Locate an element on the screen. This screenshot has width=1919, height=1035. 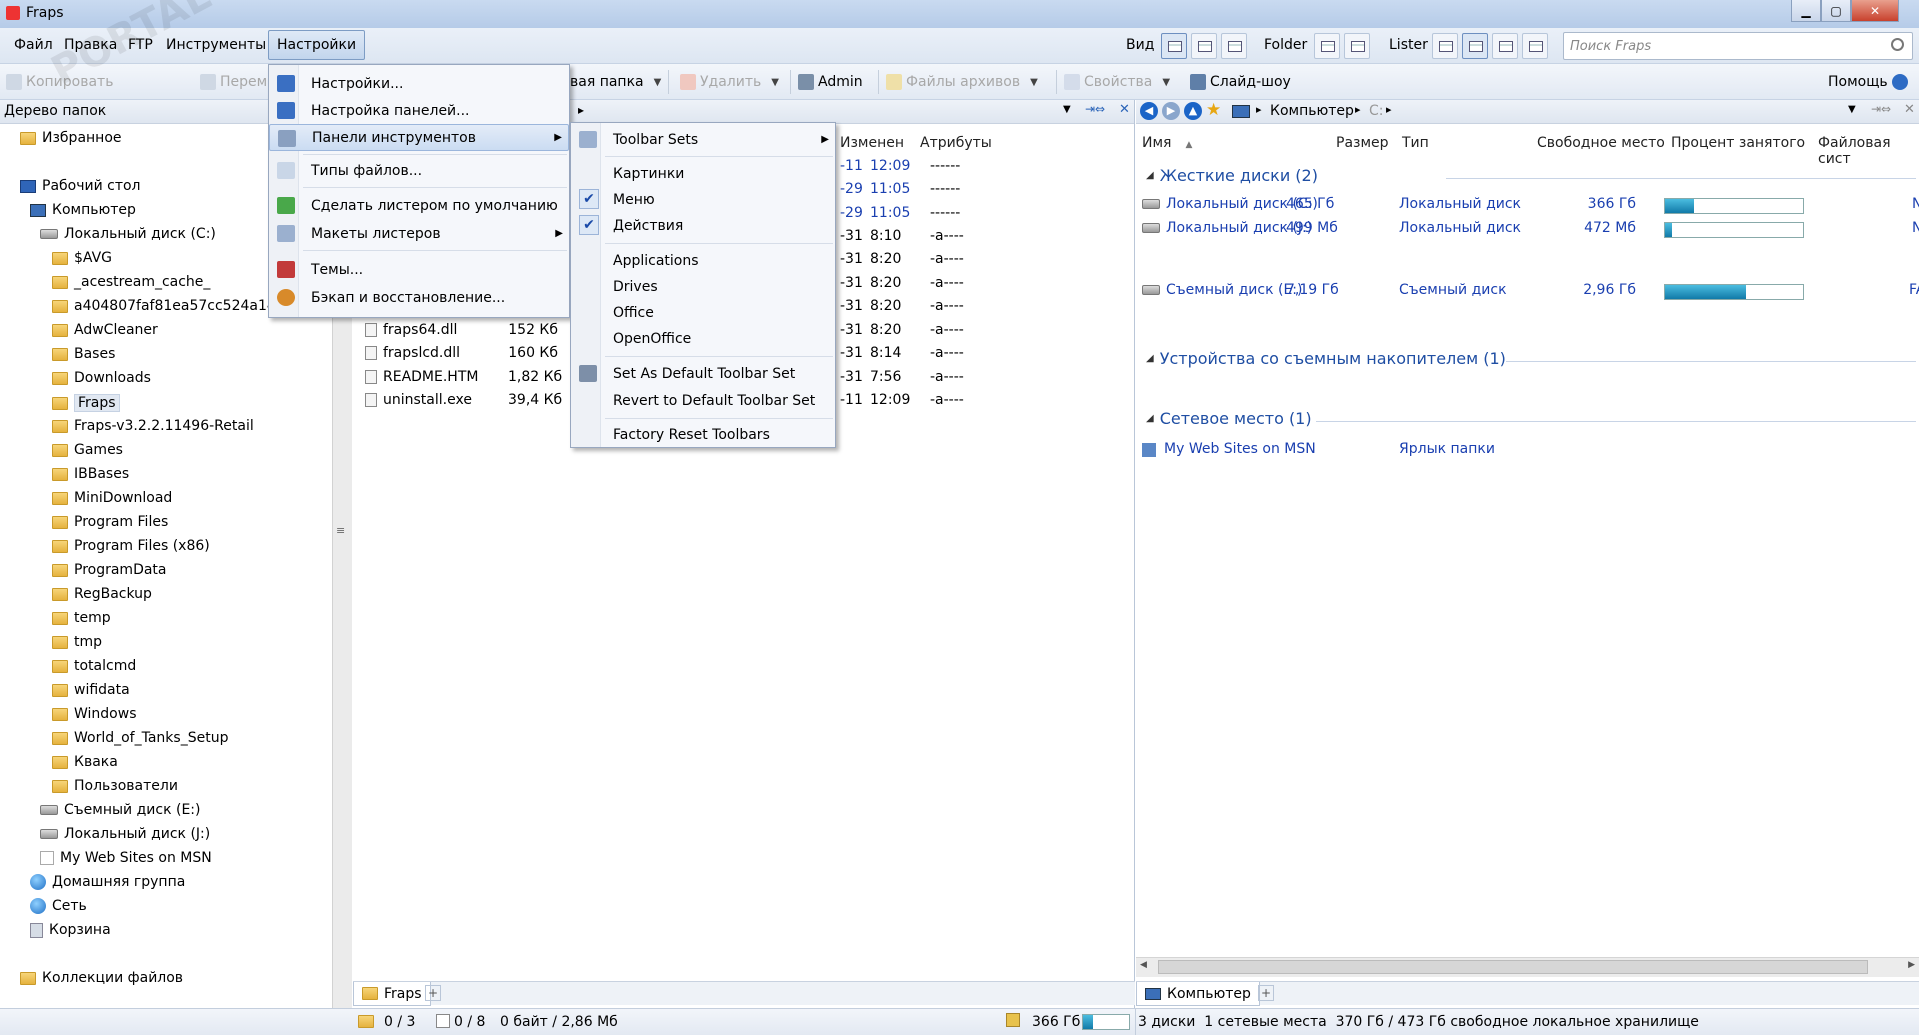
view-list-button is located at coordinates (1204, 46).